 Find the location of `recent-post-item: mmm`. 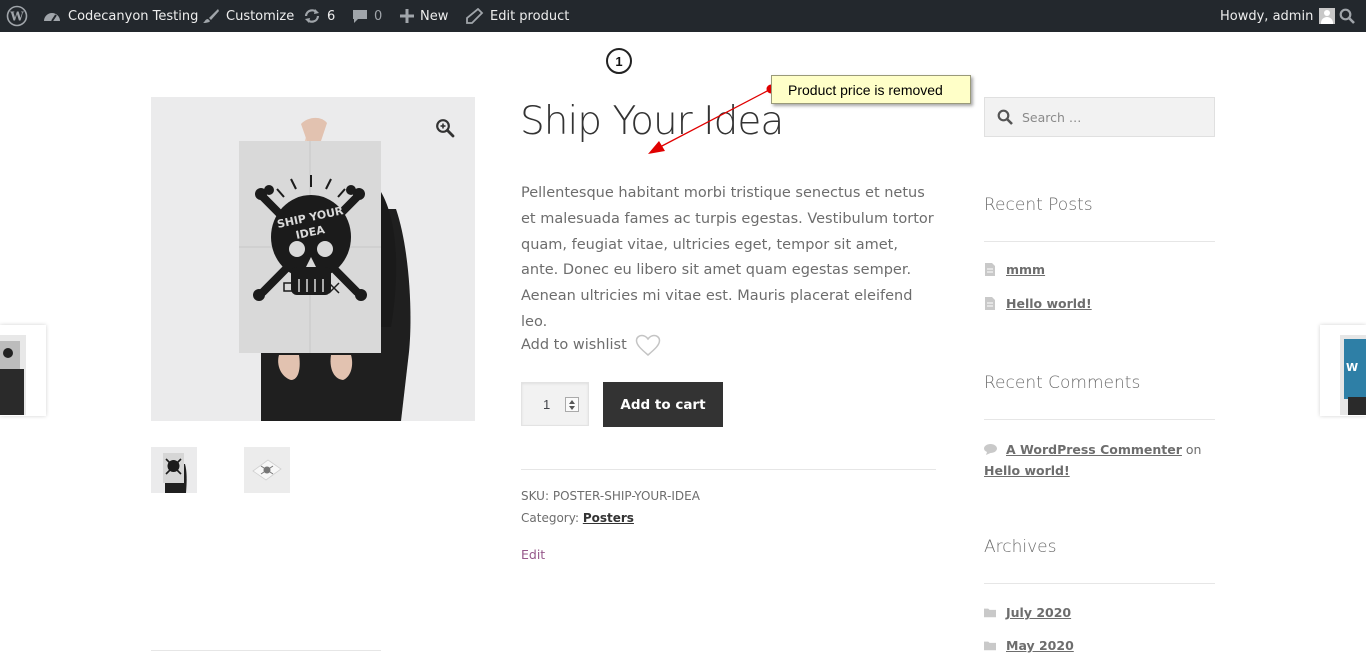

recent-post-item: mmm is located at coordinates (1014, 269).